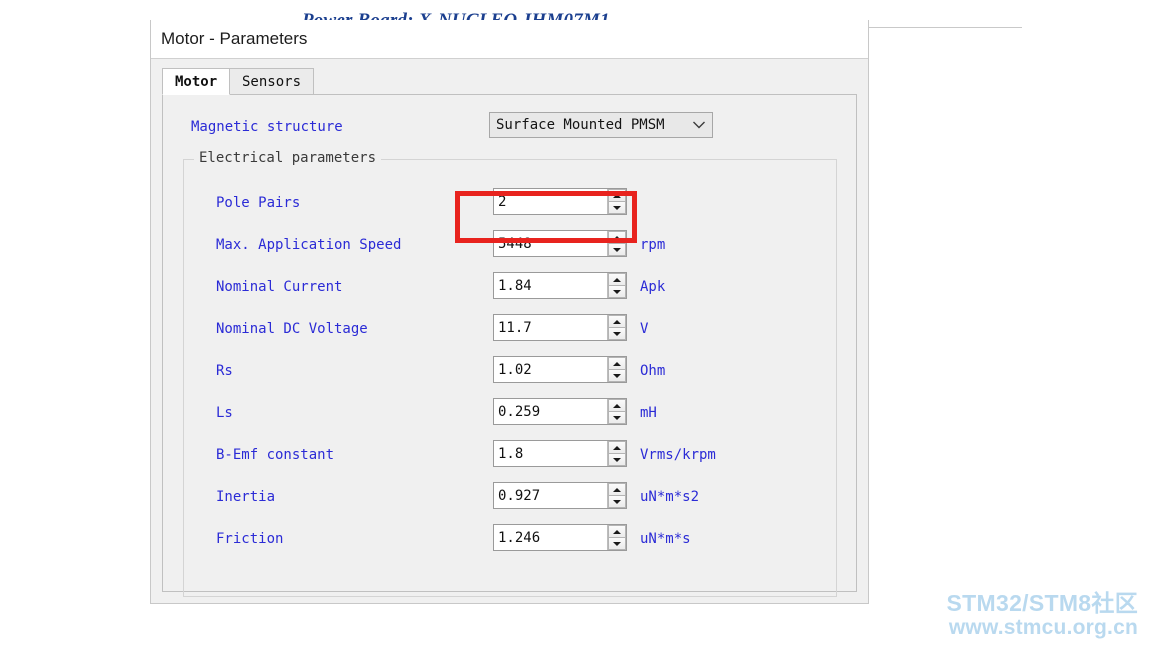  Describe the element at coordinates (550, 285) in the screenshot. I see `spinner-value: 1.84` at that location.